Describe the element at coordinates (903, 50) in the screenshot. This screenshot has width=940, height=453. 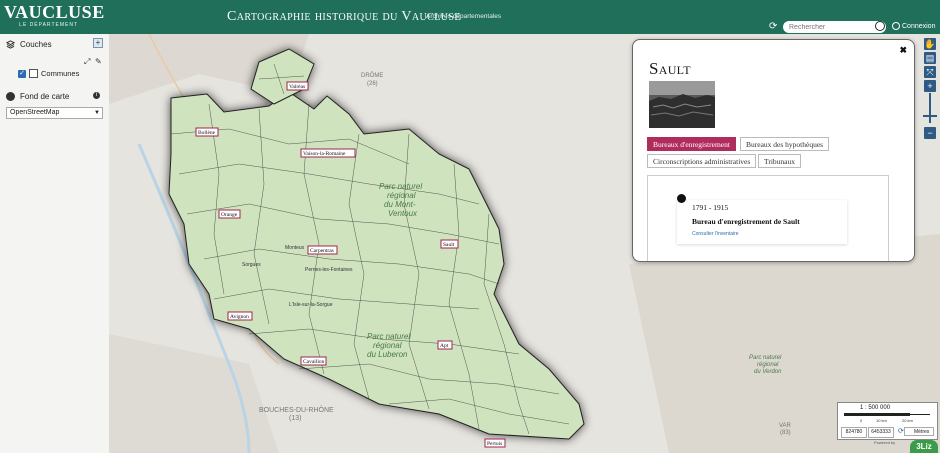
I see `close-icon: ✖` at that location.